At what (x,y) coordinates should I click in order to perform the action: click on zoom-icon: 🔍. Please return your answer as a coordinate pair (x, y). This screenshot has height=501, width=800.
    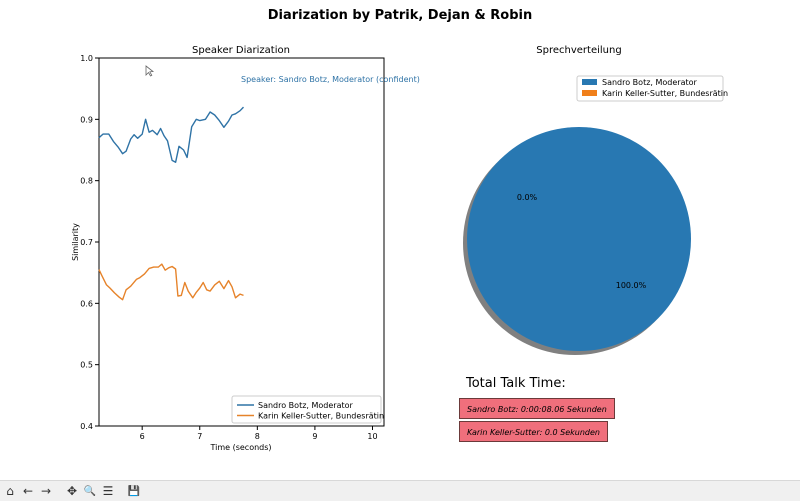
    Looking at the image, I should click on (90, 491).